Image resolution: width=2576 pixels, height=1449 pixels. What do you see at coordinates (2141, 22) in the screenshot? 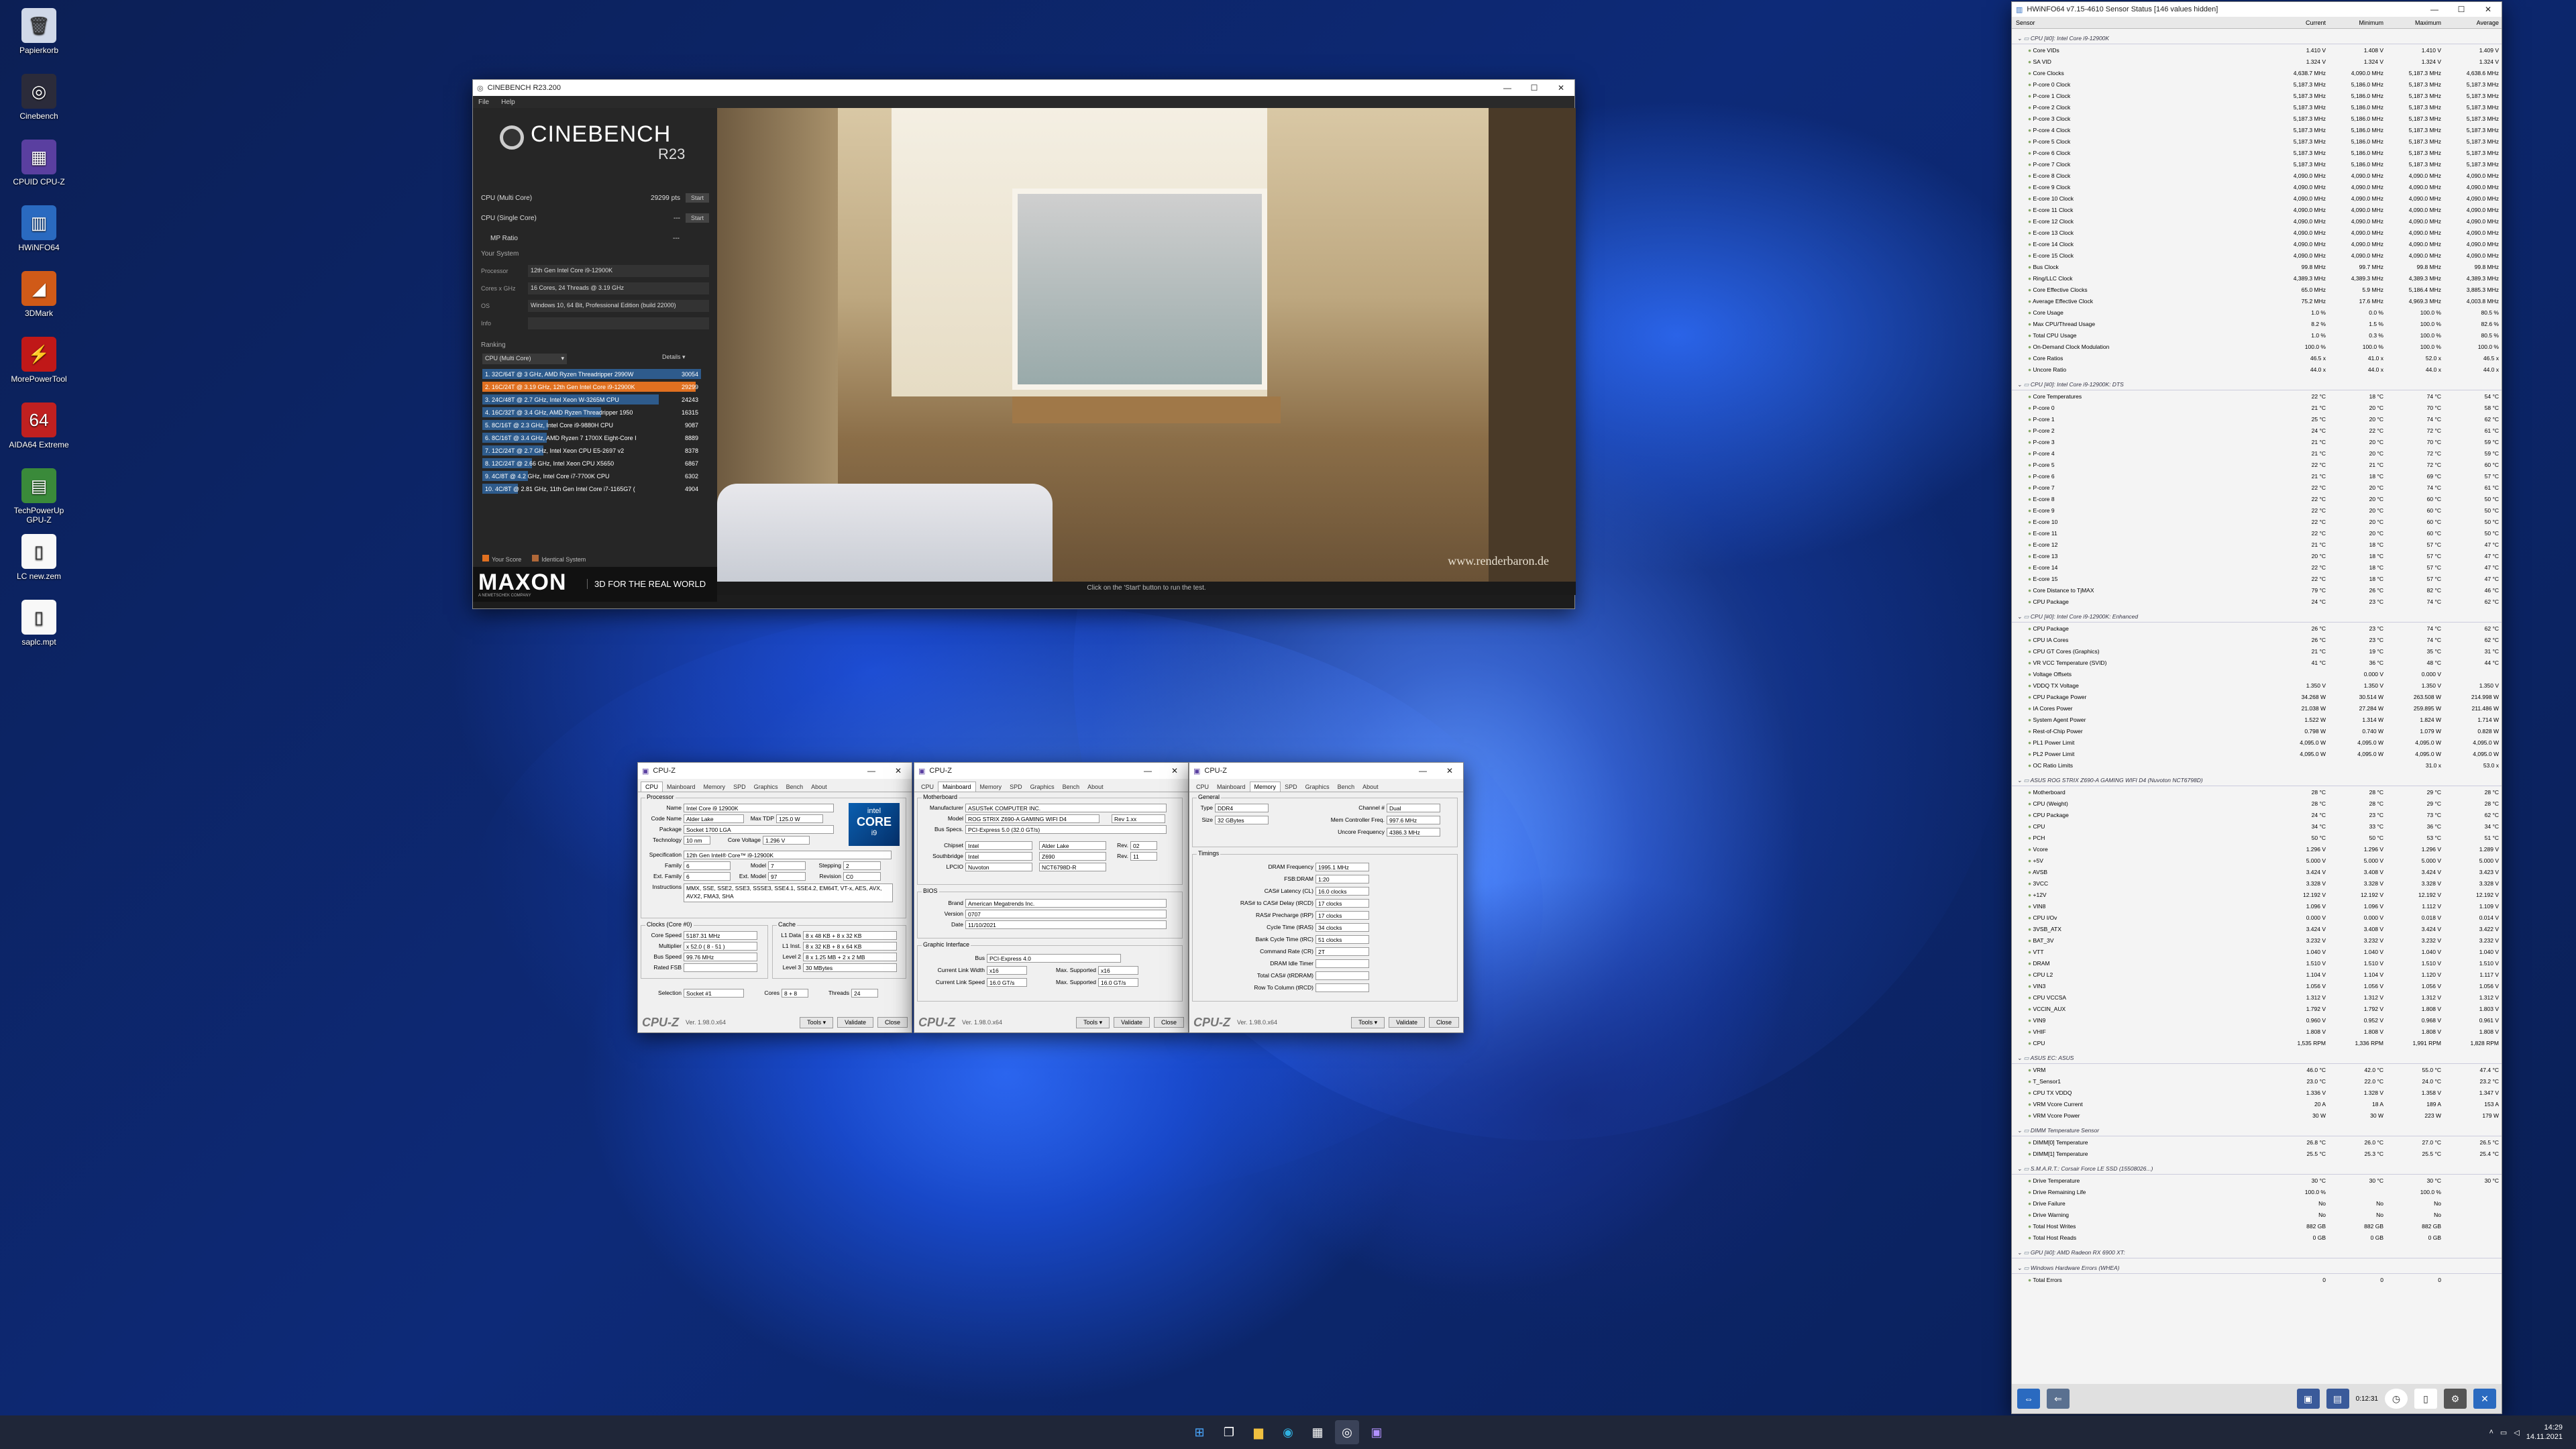
I see `col-sensor: Sensor` at bounding box center [2141, 22].